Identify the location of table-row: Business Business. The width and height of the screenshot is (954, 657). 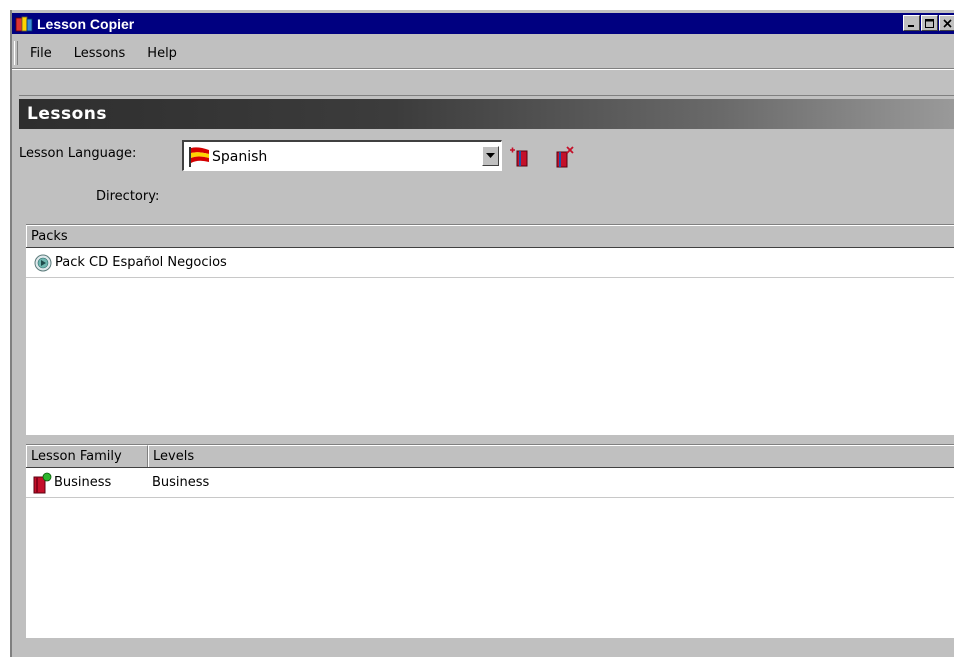
(490, 483).